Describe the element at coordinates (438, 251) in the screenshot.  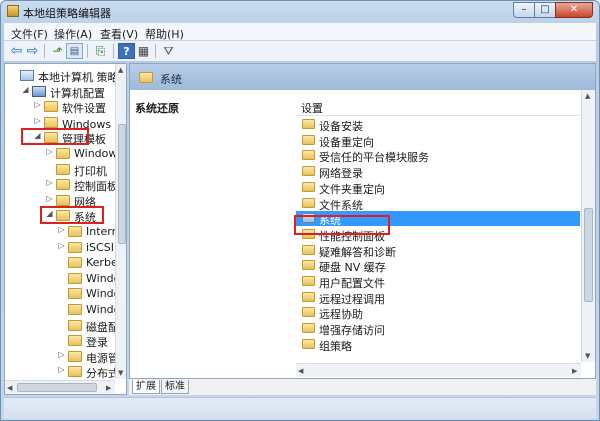
I see `setting-folder-row: 疑难解答和诊断` at that location.